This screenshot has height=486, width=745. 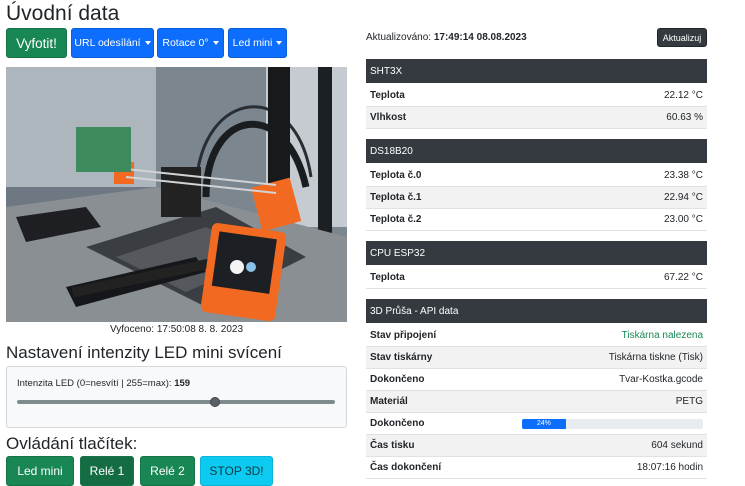 What do you see at coordinates (683, 219) in the screenshot?
I see `sensor-value: 23.00 °C` at bounding box center [683, 219].